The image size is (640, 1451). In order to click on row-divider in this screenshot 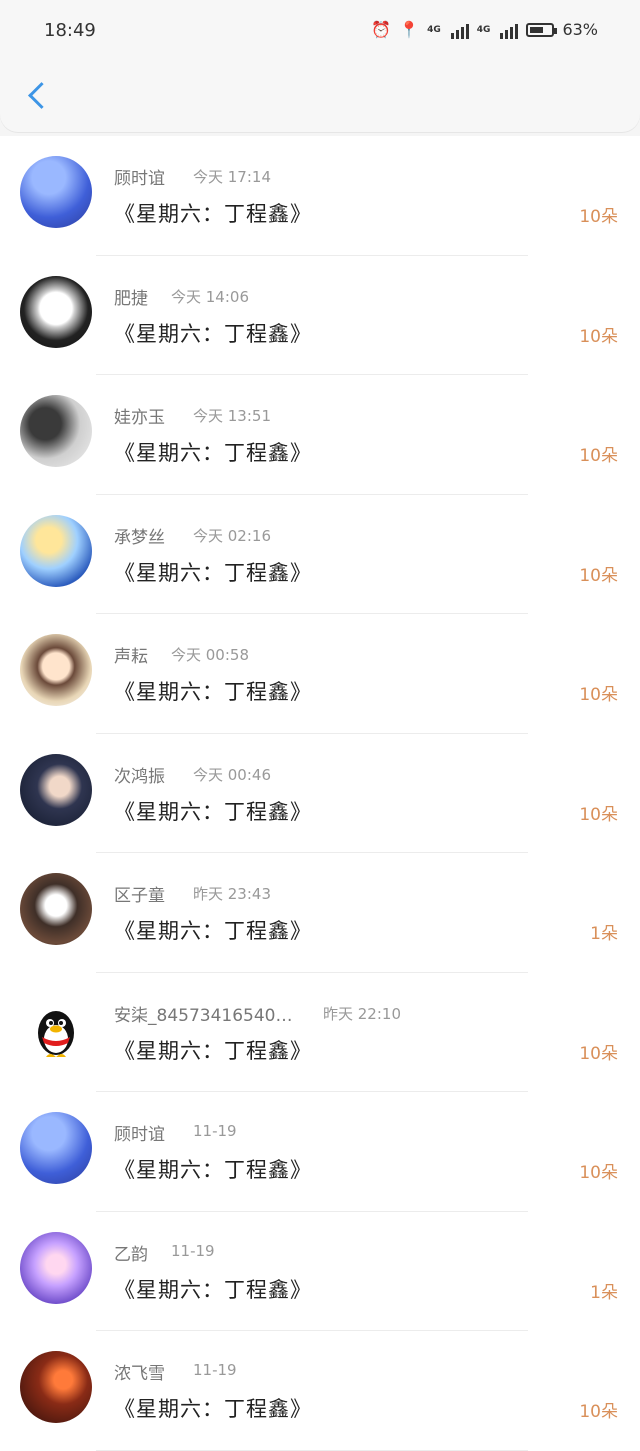, I will do `click(312, 1450)`.